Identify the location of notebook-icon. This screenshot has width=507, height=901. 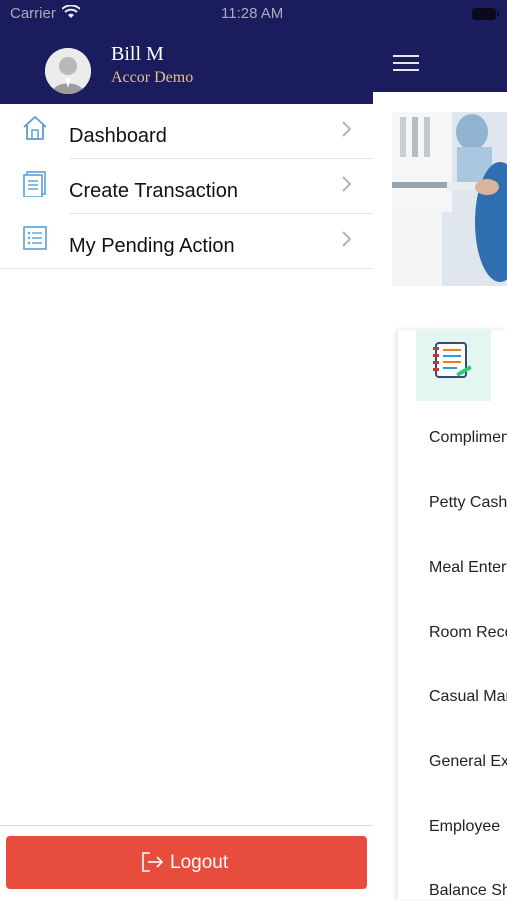
(453, 365).